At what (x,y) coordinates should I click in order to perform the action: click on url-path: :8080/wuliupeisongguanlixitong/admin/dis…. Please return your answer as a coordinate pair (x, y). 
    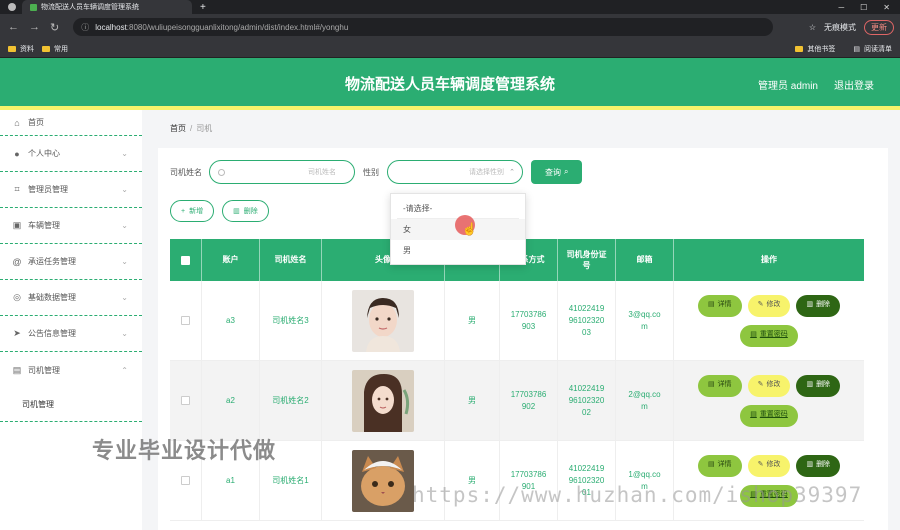
    Looking at the image, I should click on (237, 27).